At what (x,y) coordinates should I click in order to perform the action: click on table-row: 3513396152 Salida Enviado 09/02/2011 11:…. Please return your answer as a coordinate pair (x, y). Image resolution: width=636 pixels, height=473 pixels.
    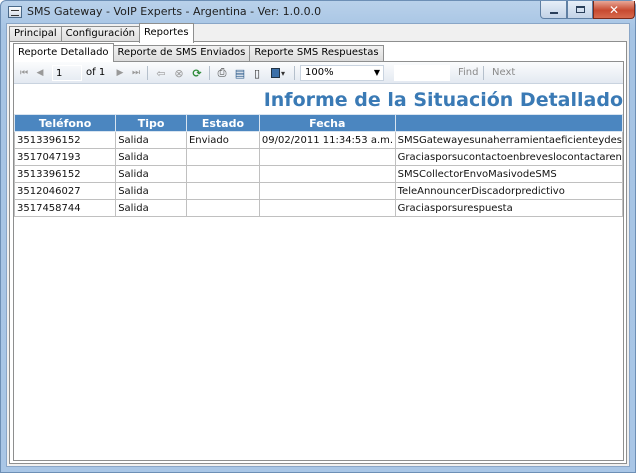
    Looking at the image, I should click on (318, 140).